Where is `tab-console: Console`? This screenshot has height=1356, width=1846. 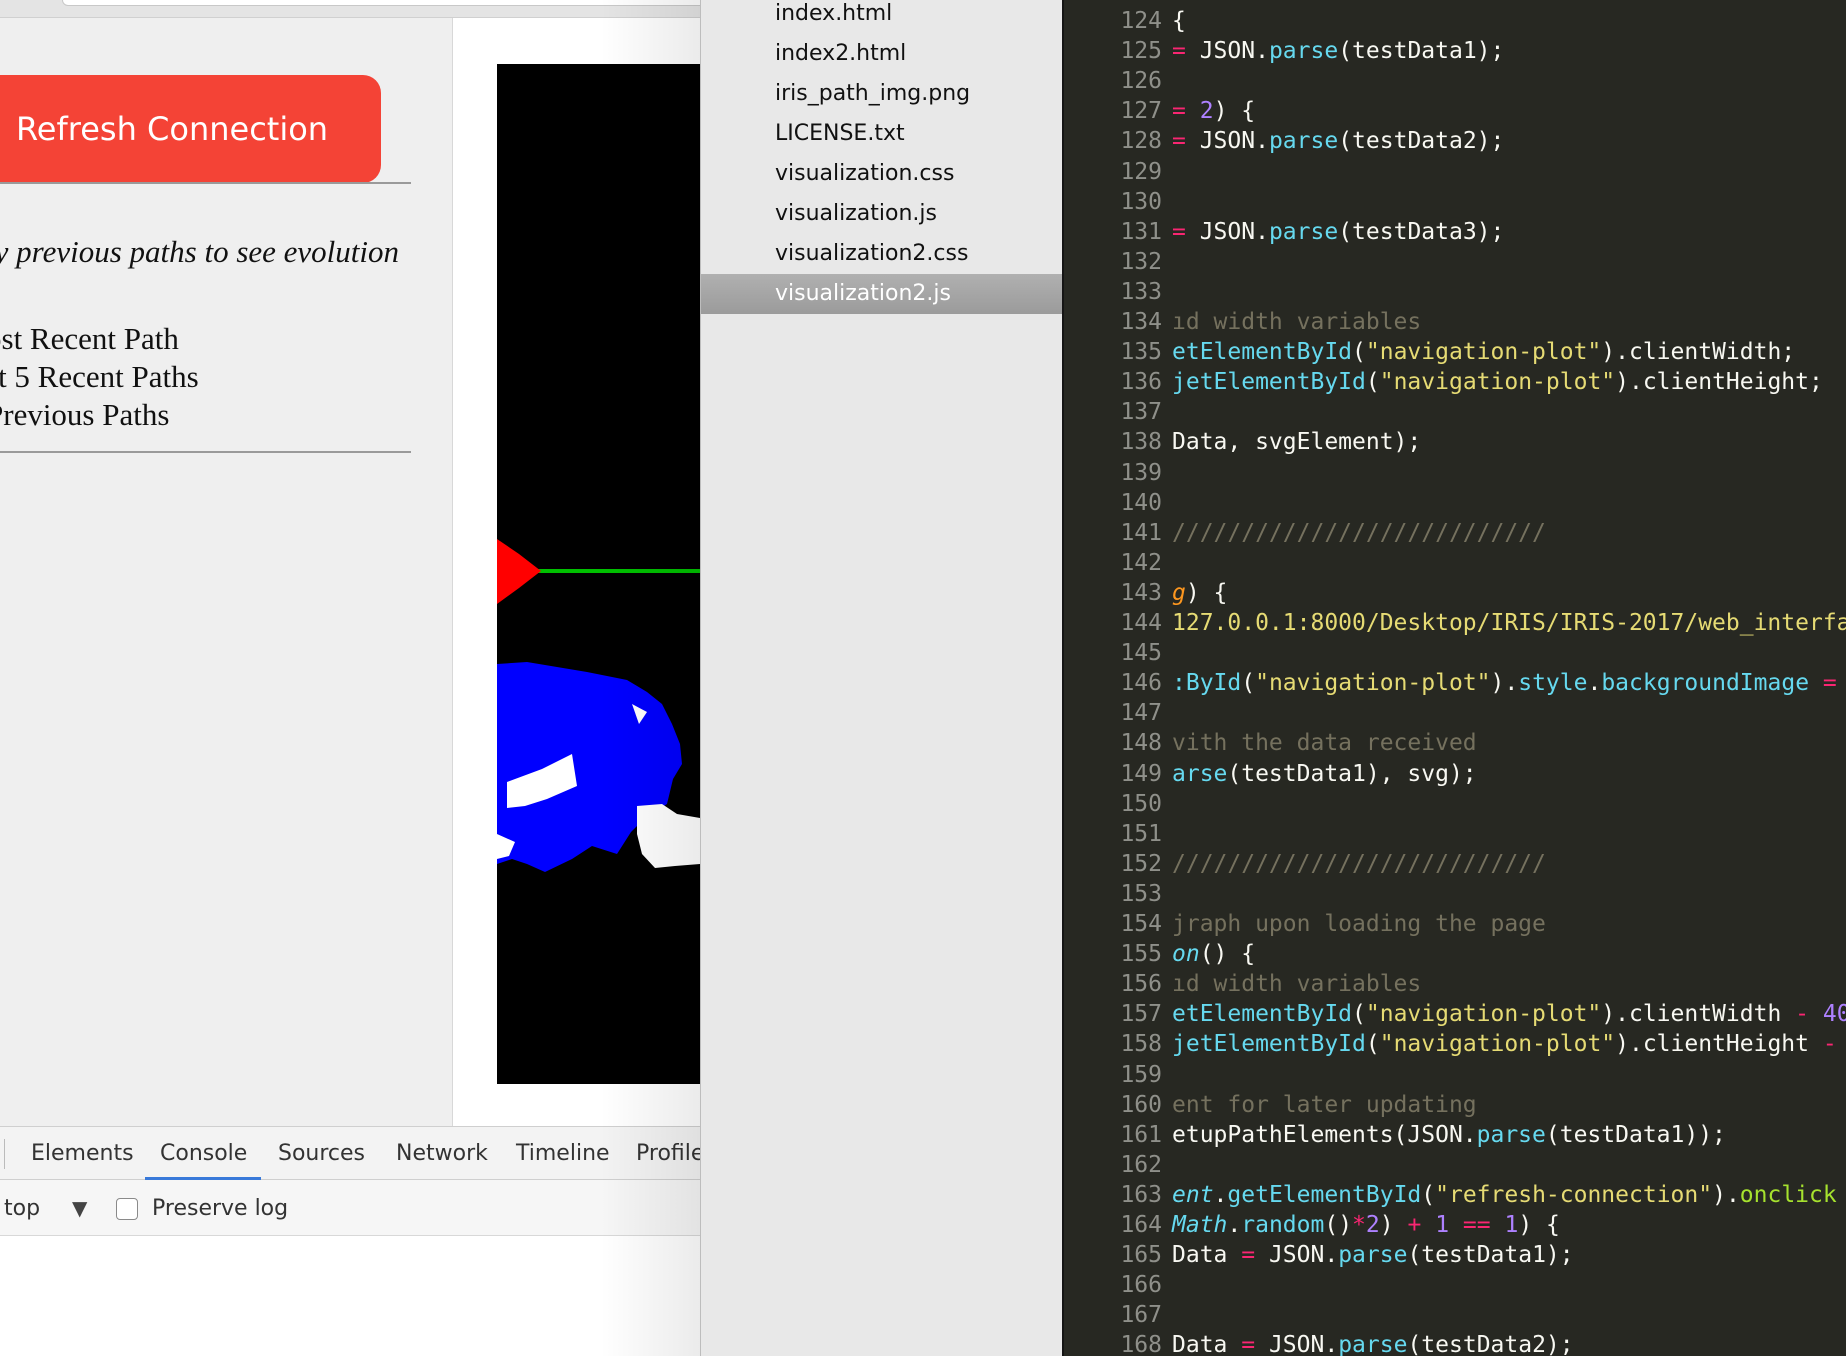
tab-console: Console is located at coordinates (203, 1153).